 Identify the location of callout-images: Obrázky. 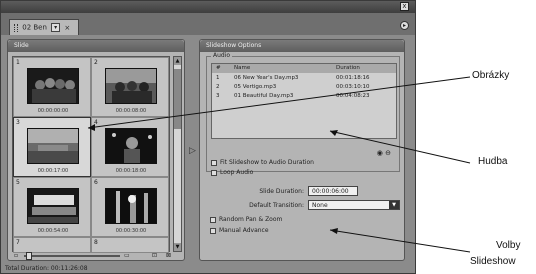
(491, 75).